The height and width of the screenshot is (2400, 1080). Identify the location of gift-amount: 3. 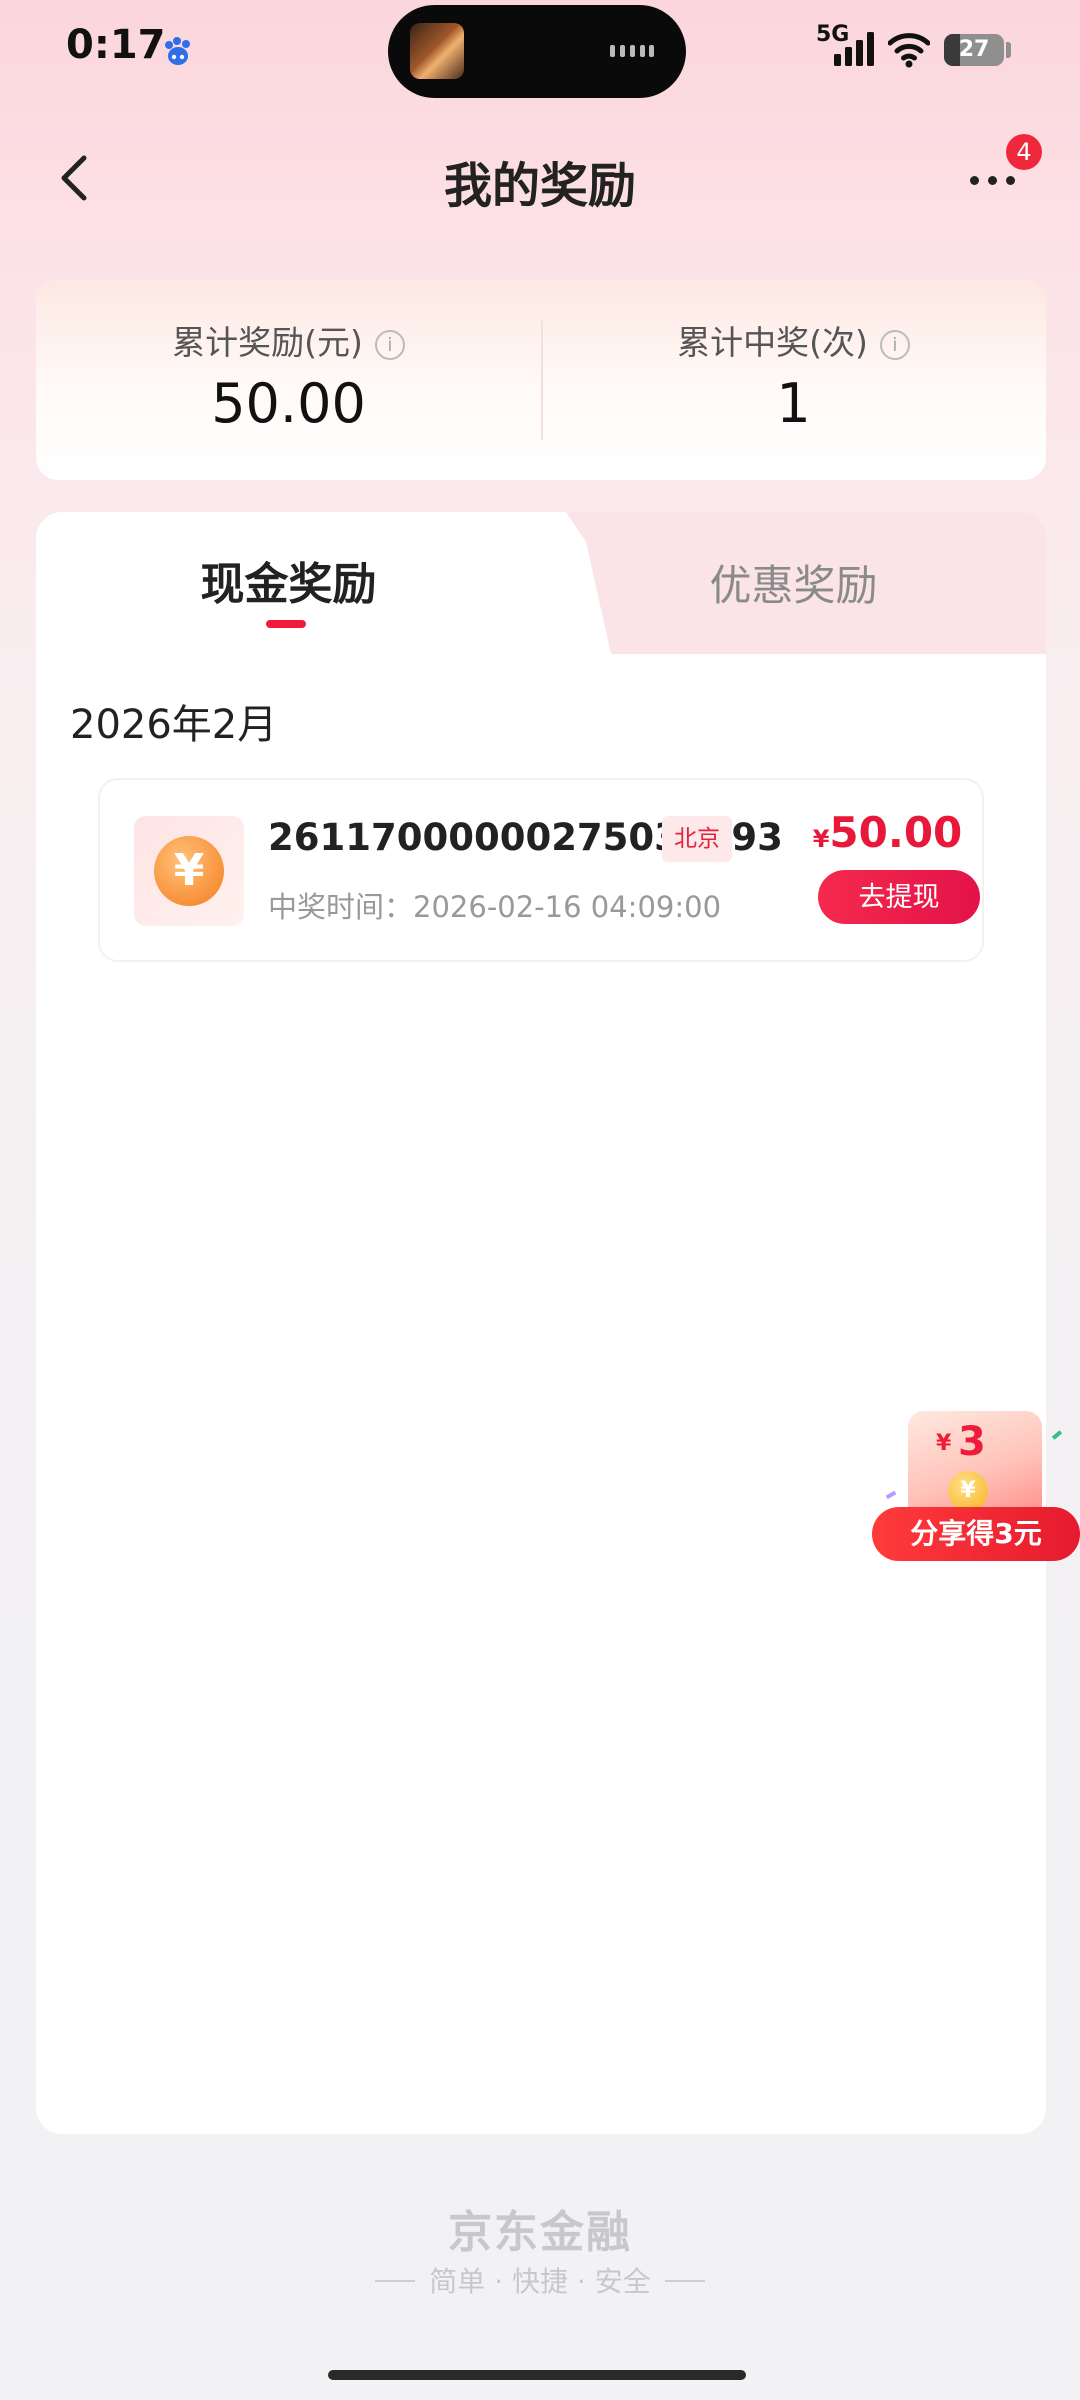
(972, 1442).